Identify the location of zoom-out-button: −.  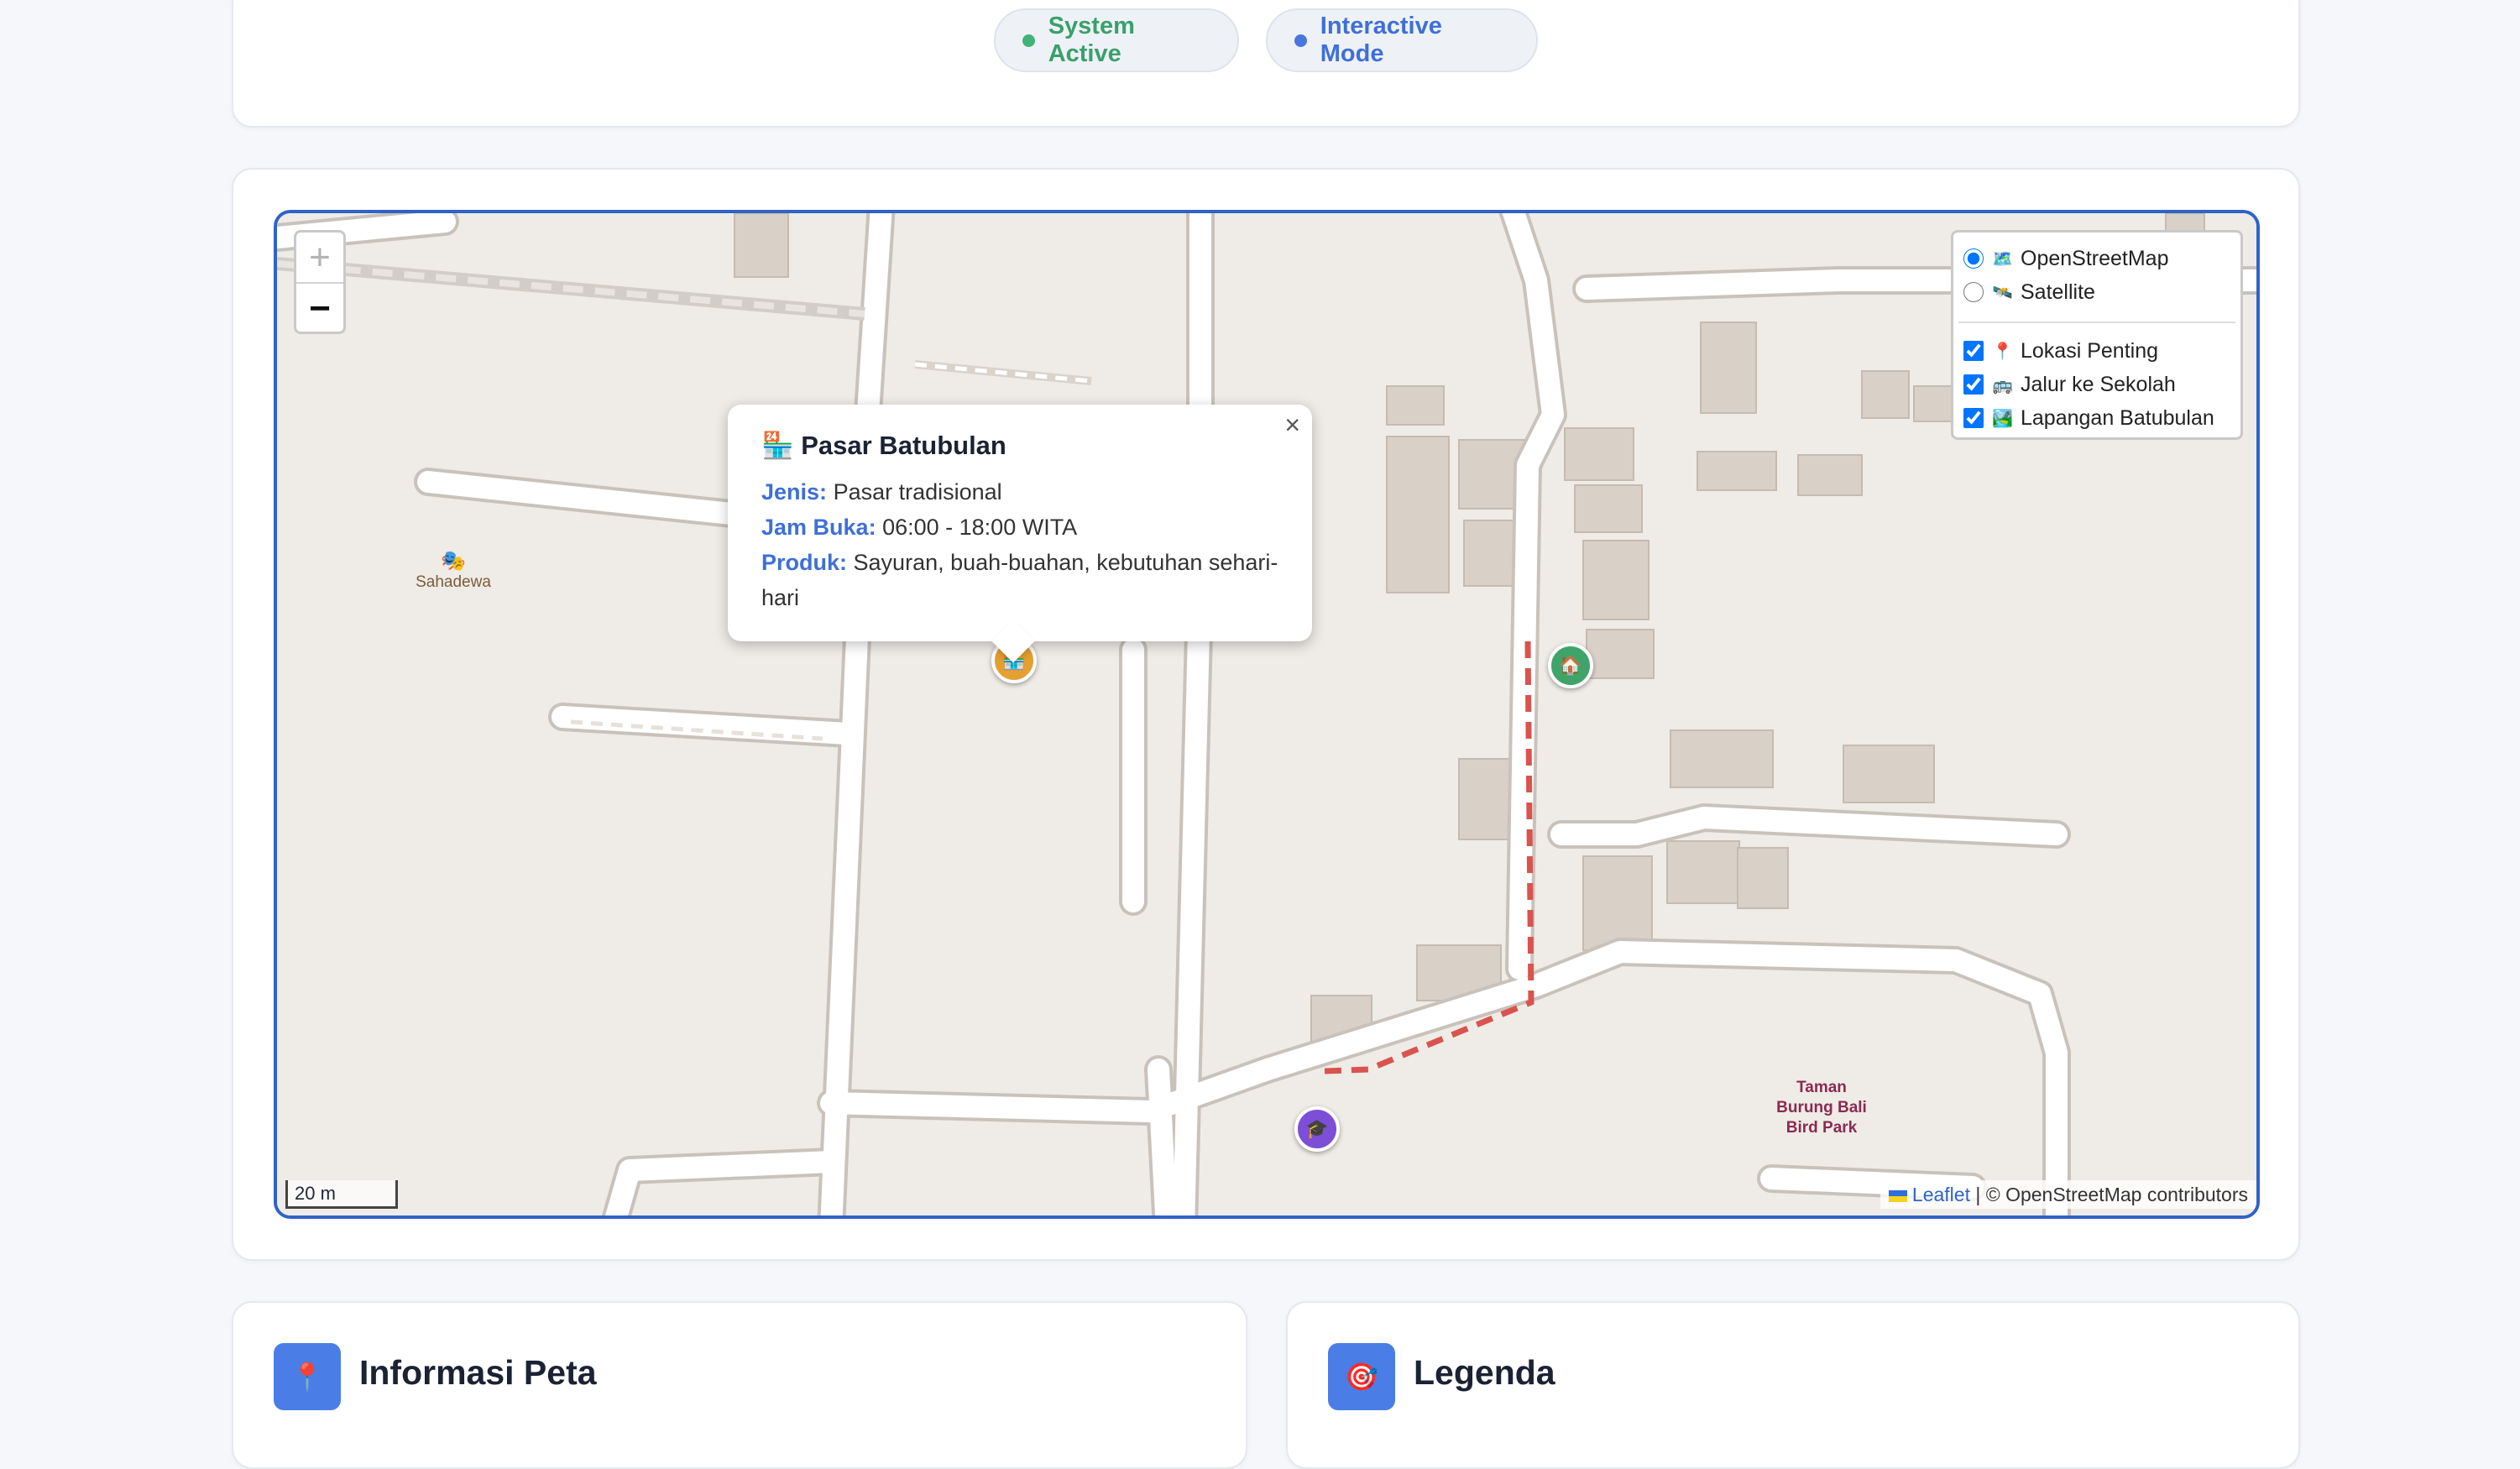
(319, 308).